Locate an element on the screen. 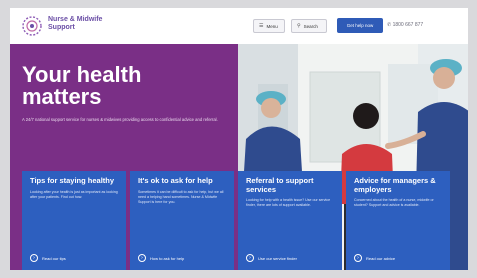 The height and width of the screenshot is (278, 477). brand-name: Nurse & Midwife Support is located at coordinates (75, 24).